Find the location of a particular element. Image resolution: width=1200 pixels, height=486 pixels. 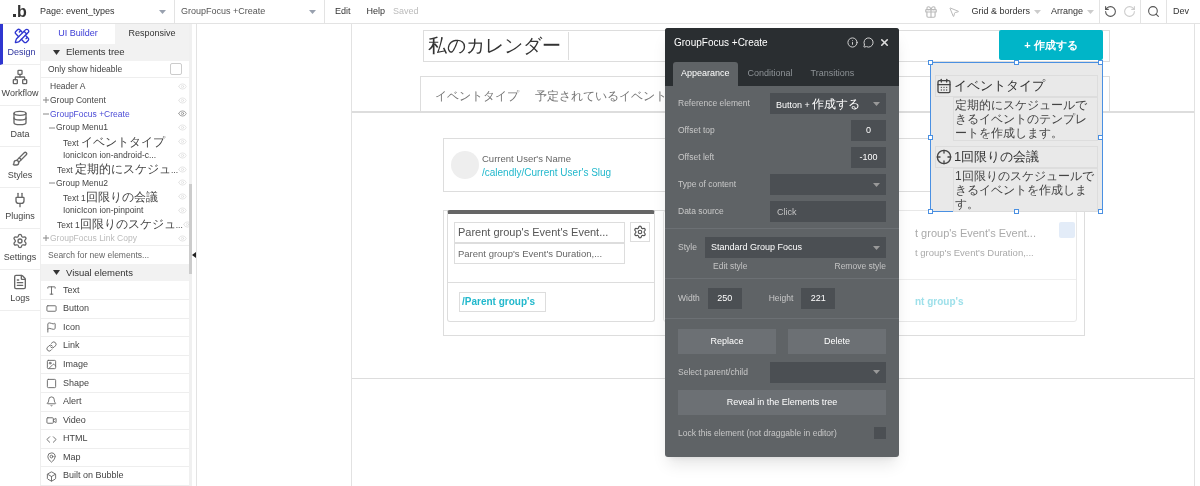

panel-tab: Appearance is located at coordinates (705, 74).